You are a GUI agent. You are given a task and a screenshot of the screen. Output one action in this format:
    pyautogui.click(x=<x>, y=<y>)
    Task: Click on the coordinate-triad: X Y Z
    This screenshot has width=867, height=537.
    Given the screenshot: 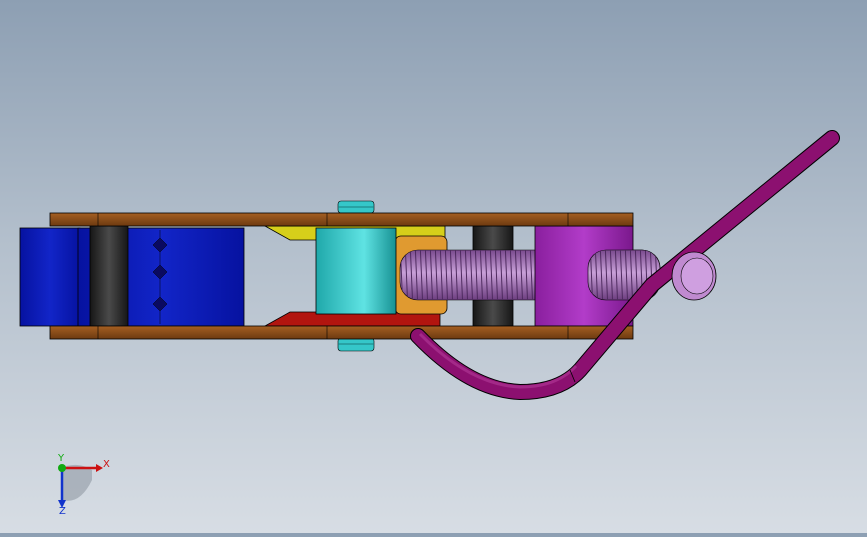 What is the action you would take?
    pyautogui.click(x=83, y=485)
    